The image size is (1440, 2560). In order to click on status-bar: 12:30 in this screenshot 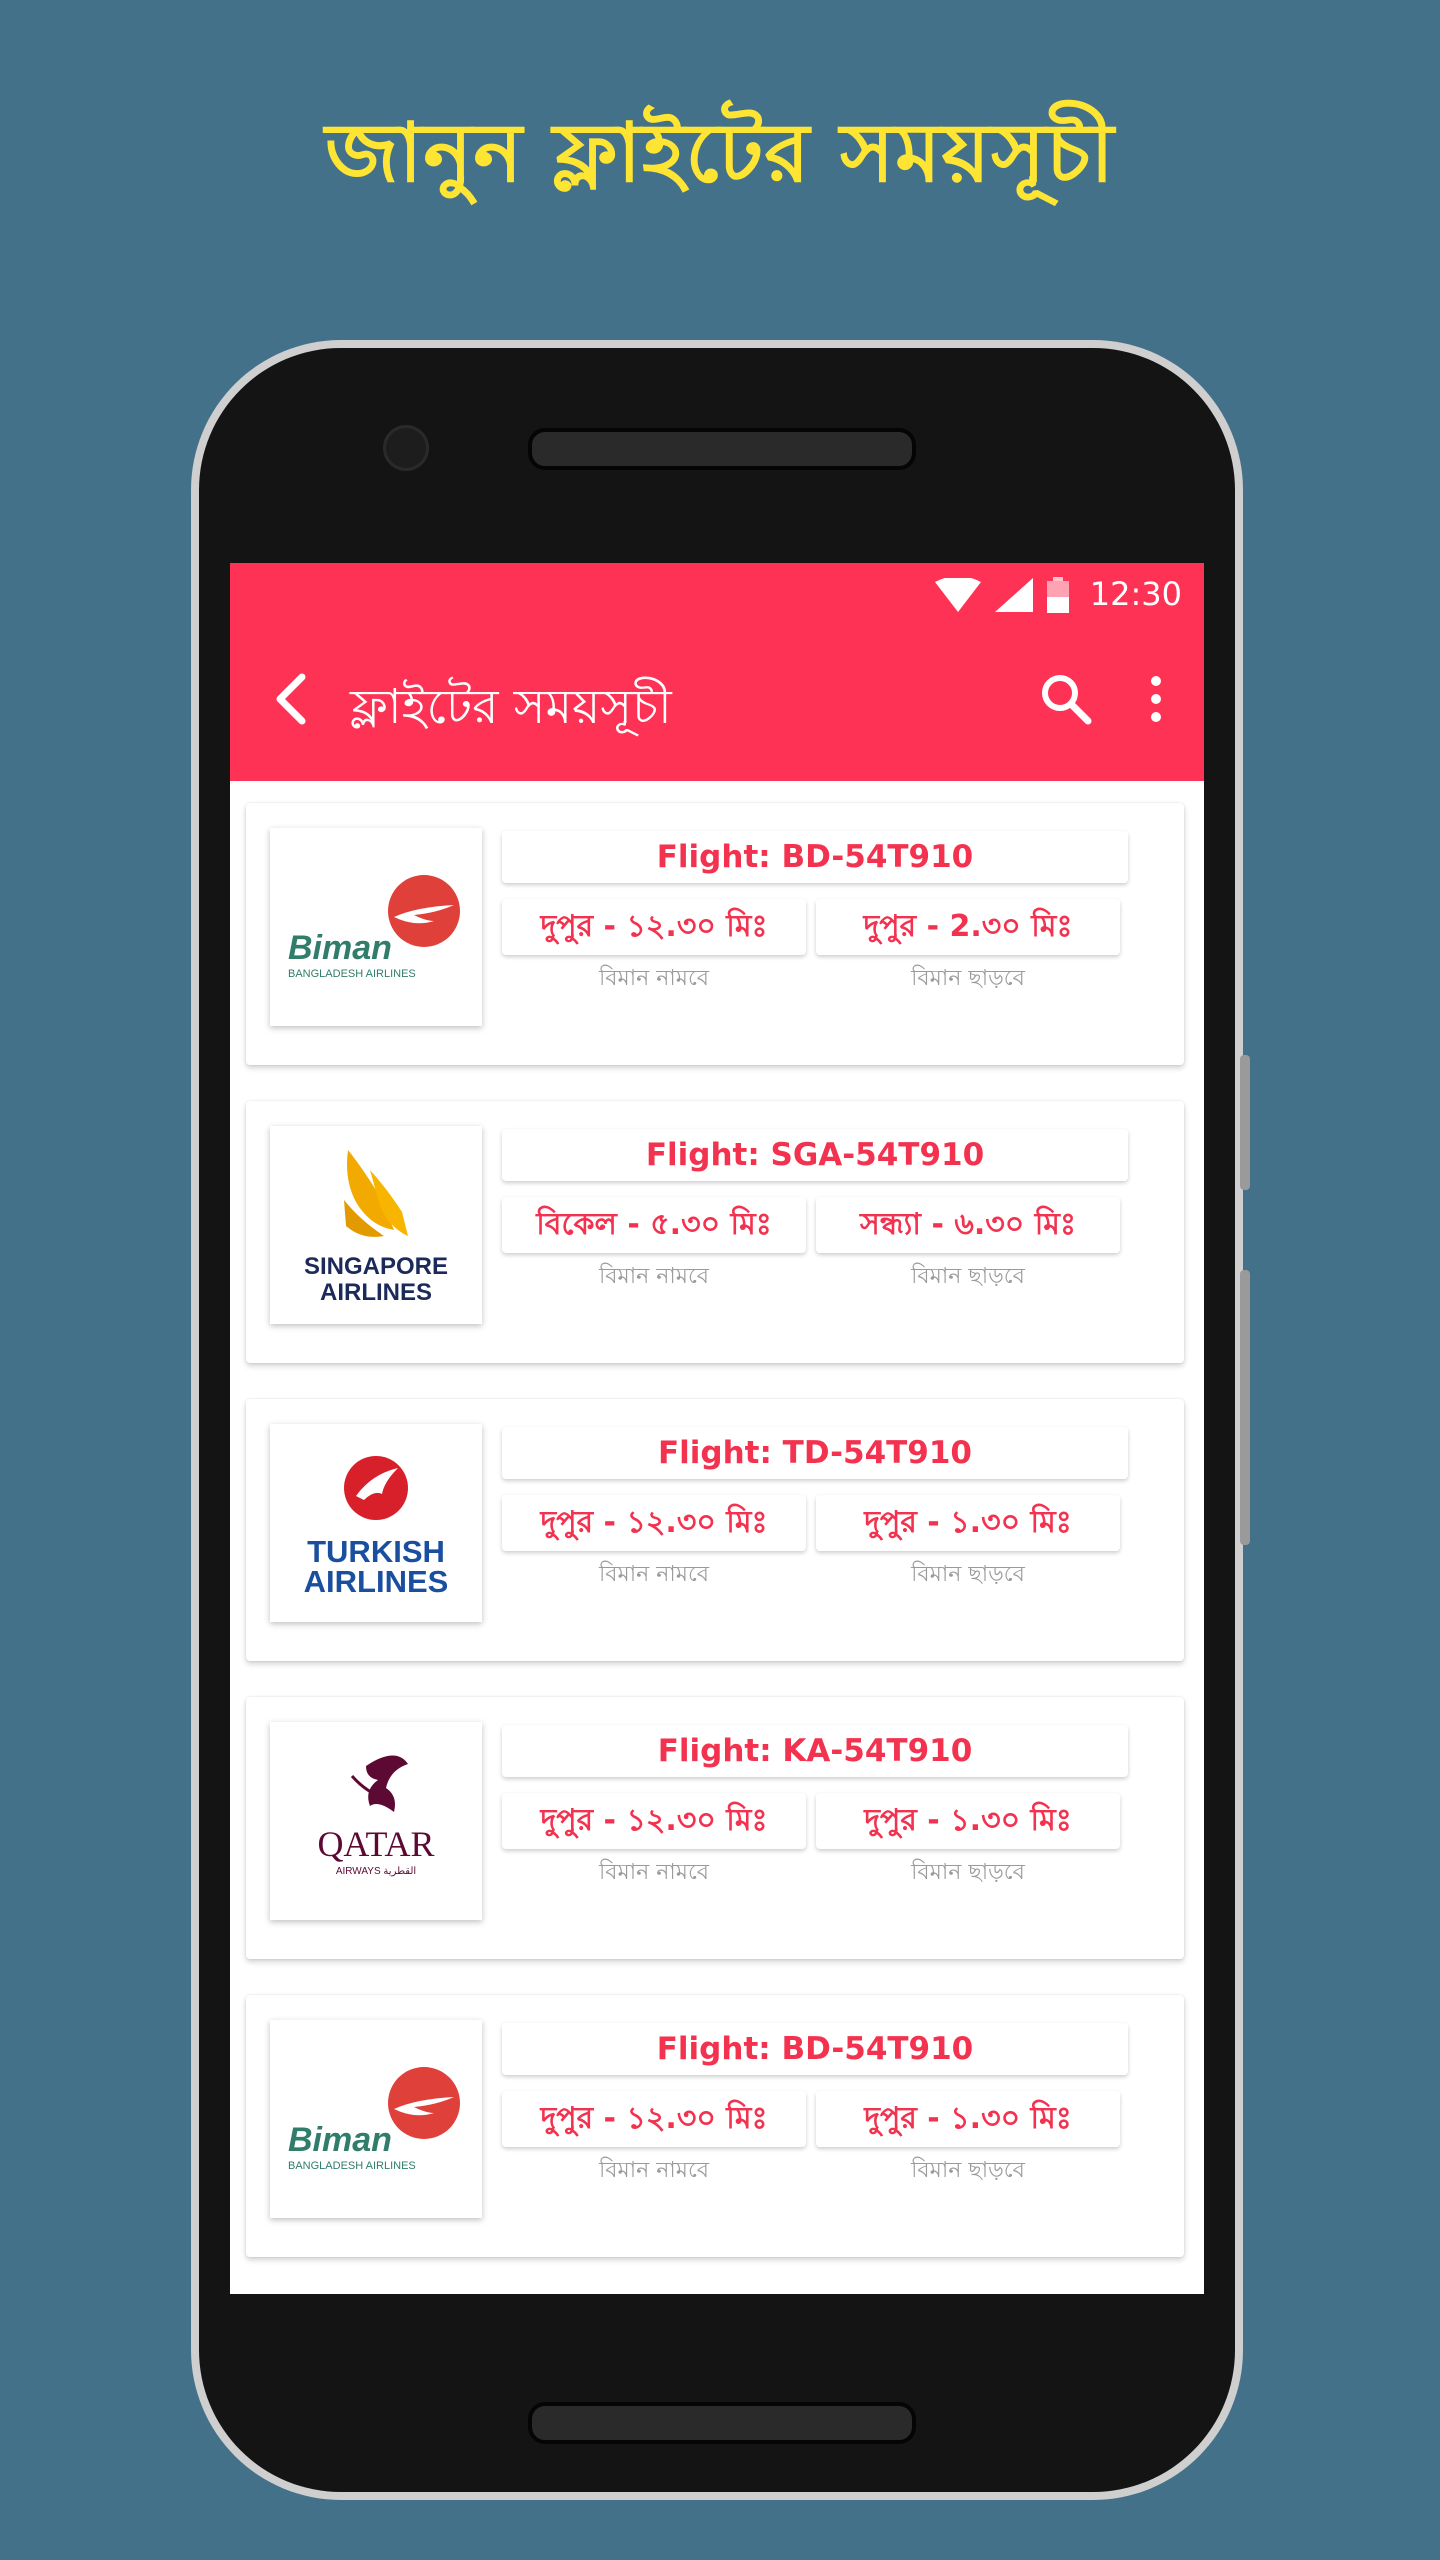, I will do `click(717, 594)`.